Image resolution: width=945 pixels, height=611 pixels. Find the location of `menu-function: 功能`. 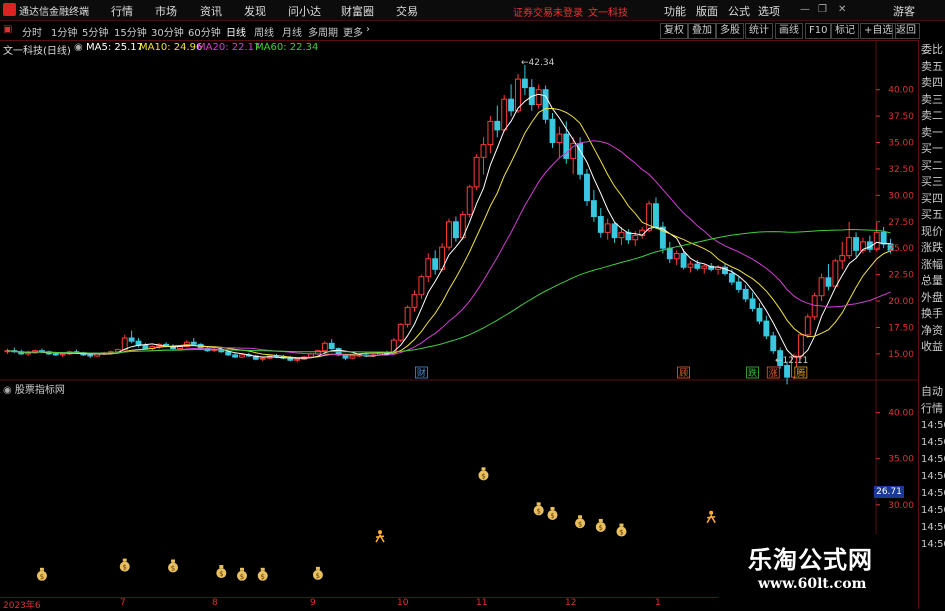

menu-function: 功能 is located at coordinates (675, 11).